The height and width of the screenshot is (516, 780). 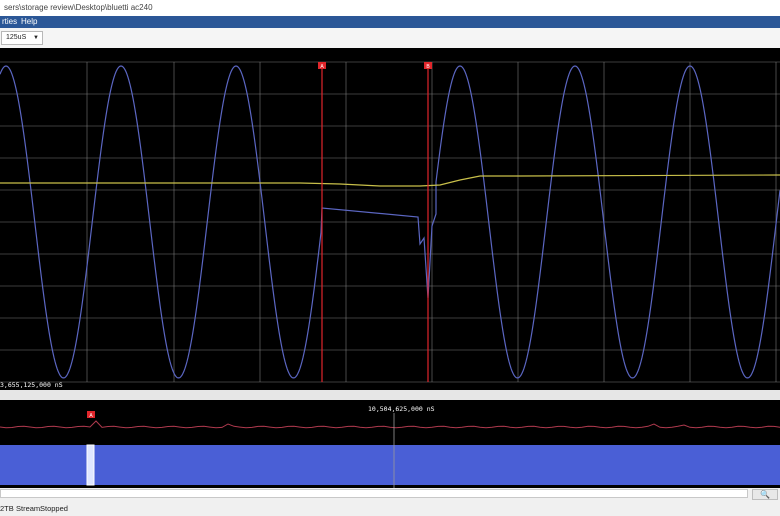 I want to click on overview-plot: A, so click(x=390, y=449).